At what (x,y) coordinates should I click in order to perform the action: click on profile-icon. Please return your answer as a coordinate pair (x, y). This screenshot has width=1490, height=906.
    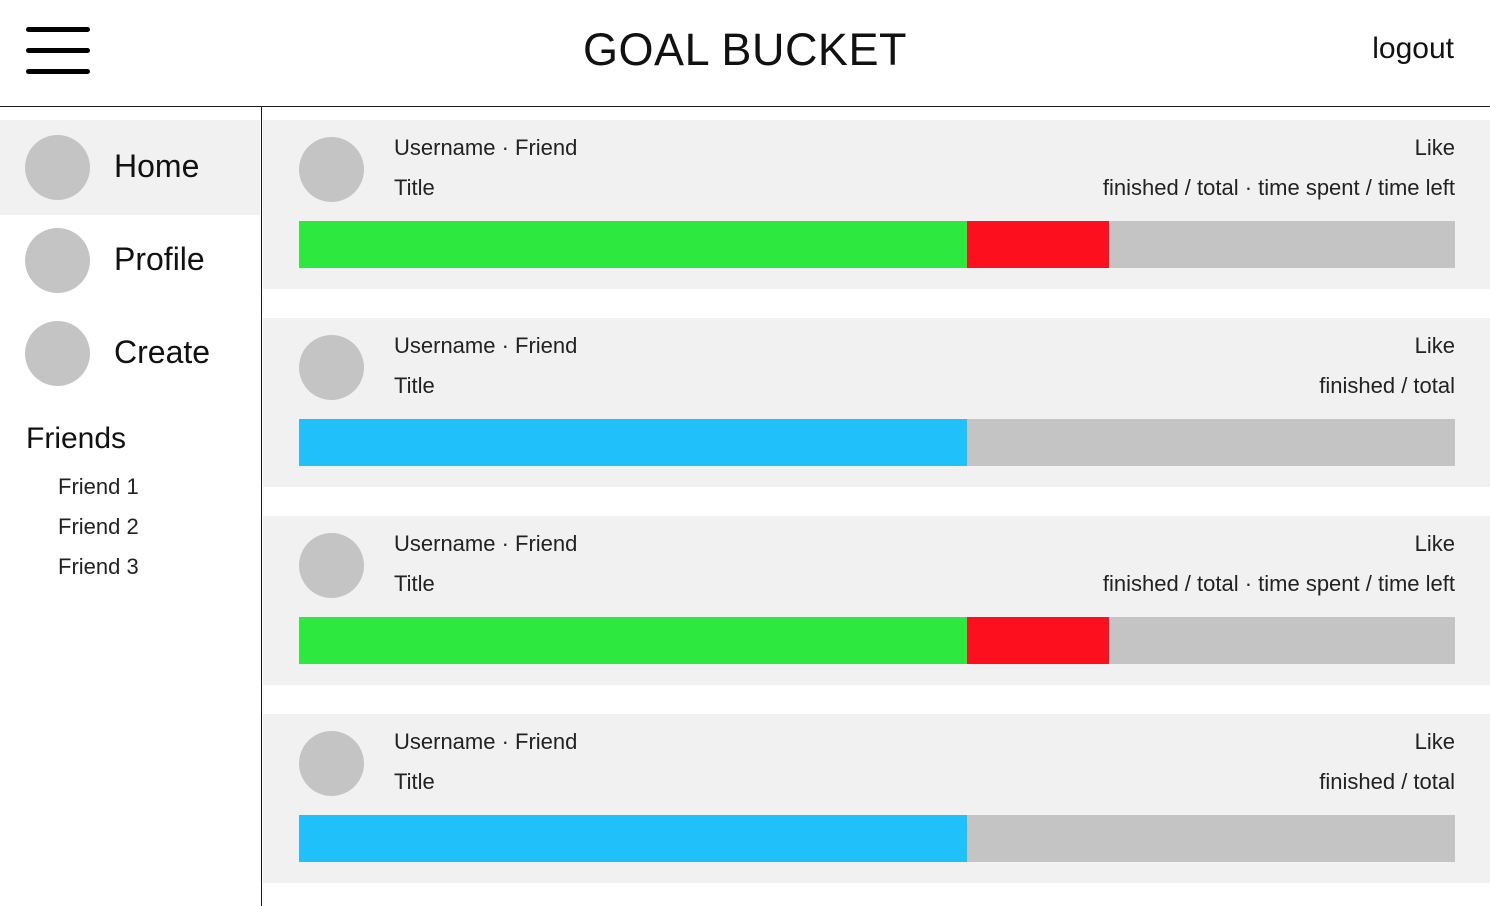
    Looking at the image, I should click on (57, 260).